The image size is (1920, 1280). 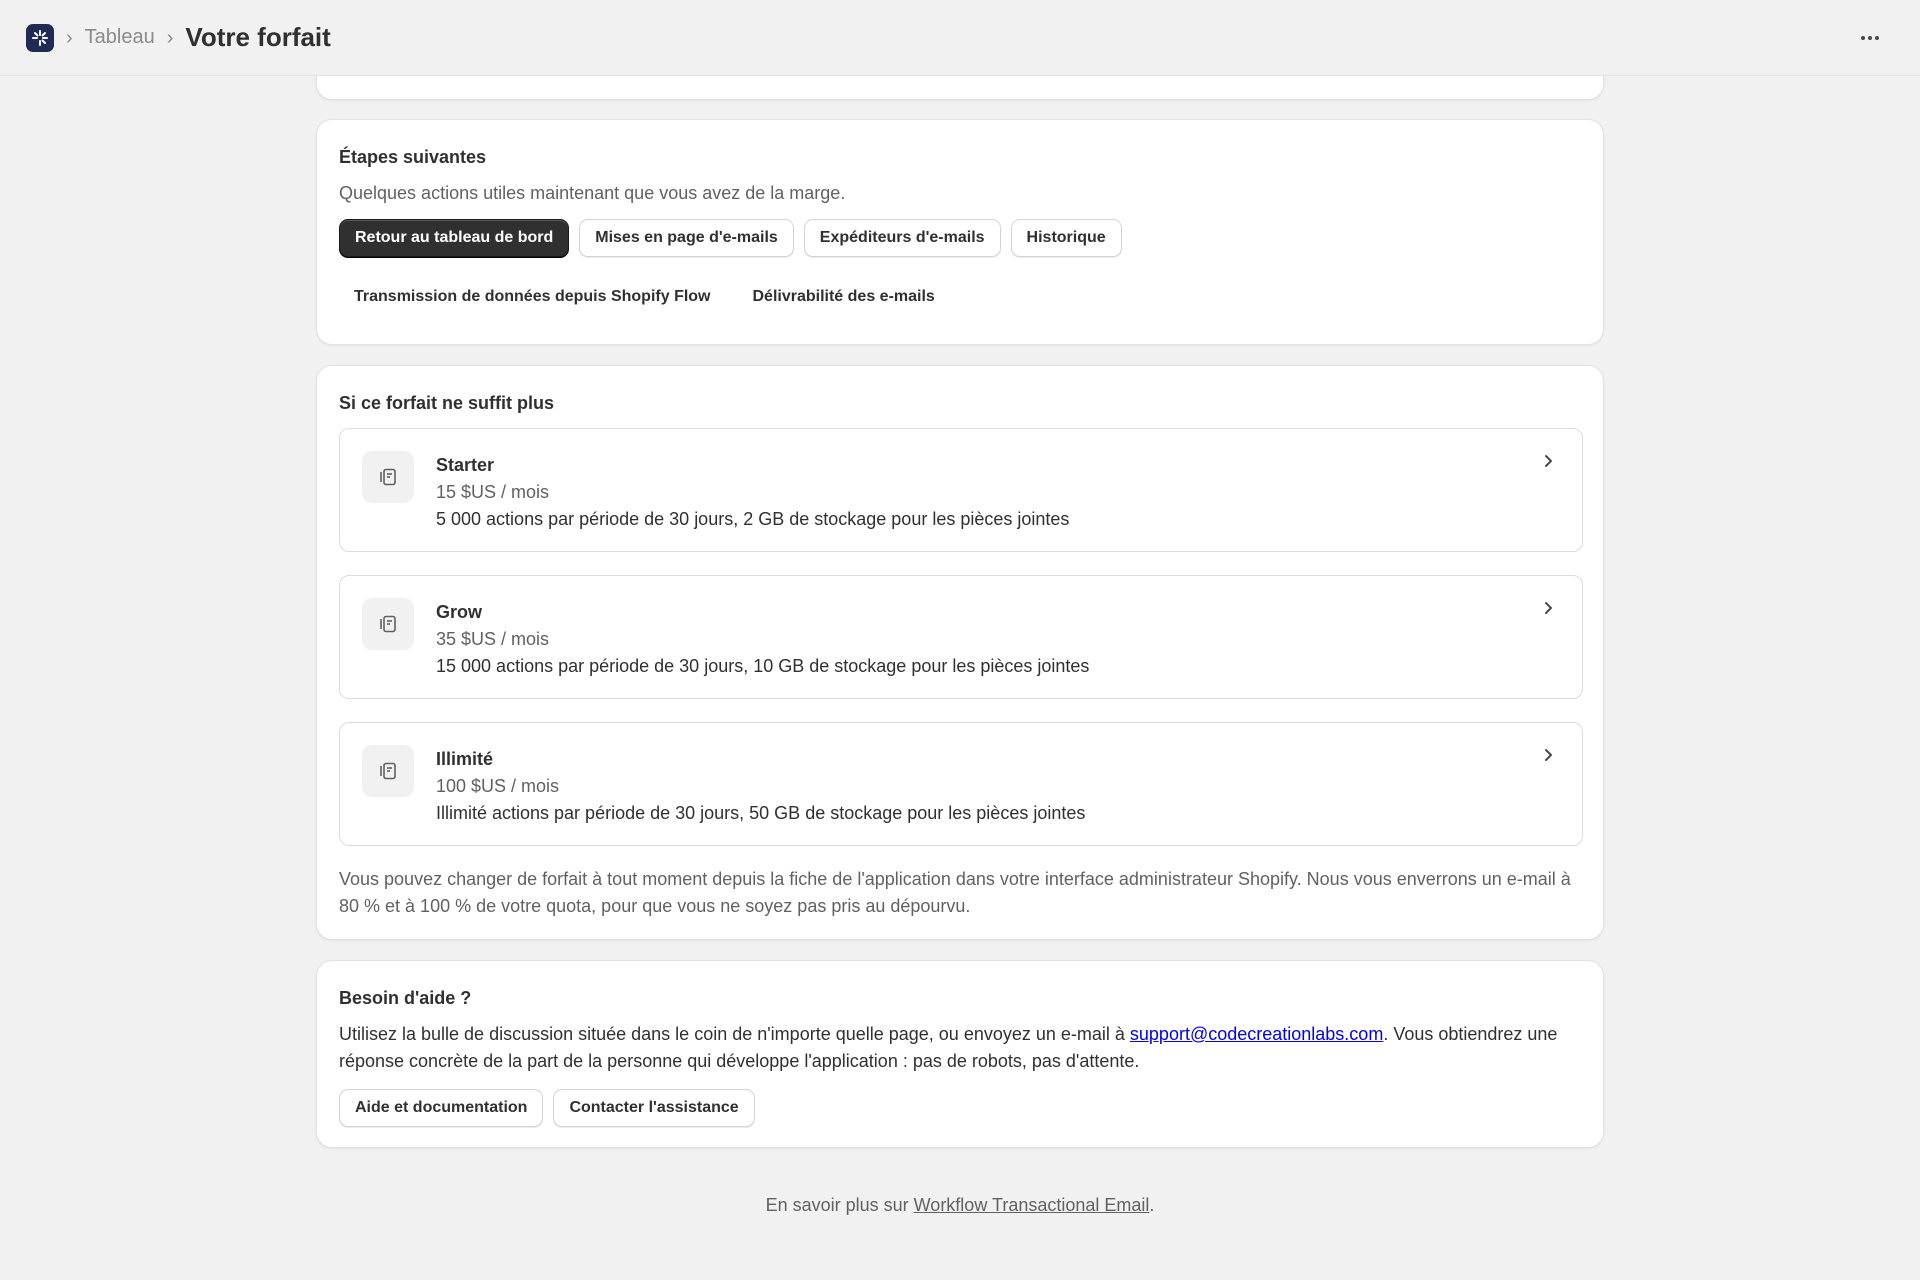 What do you see at coordinates (465, 759) in the screenshot?
I see `plan-name: Illimité` at bounding box center [465, 759].